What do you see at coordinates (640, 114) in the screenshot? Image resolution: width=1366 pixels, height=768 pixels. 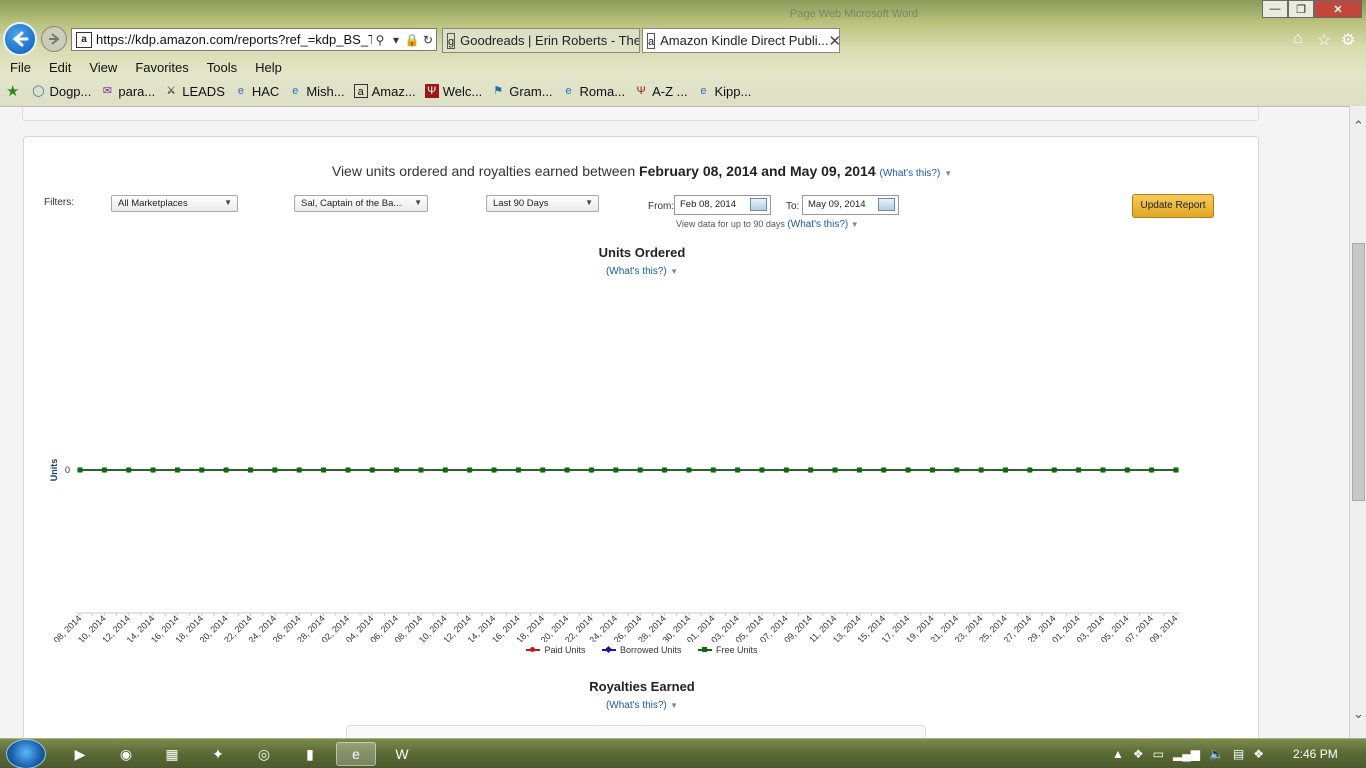 I see `previous-panel` at bounding box center [640, 114].